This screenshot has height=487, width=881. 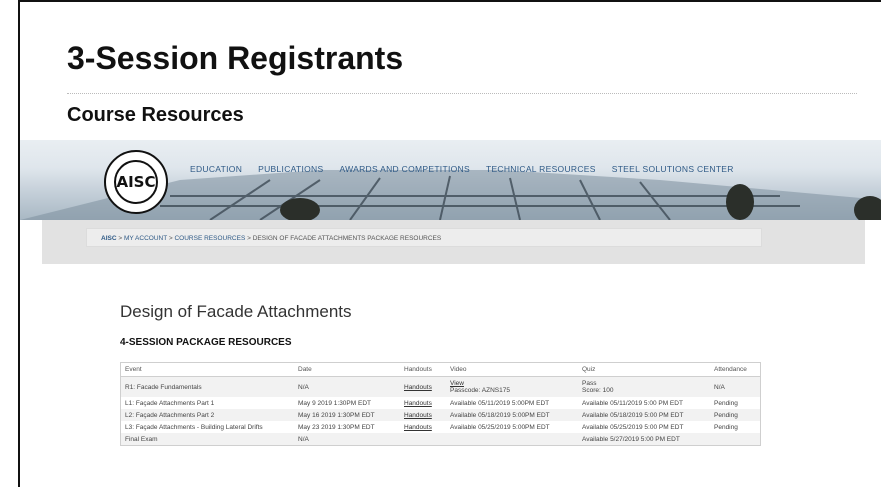 I want to click on cell-quiz: Available 05/25/2019 5:00 PM EDT, so click(x=633, y=427).